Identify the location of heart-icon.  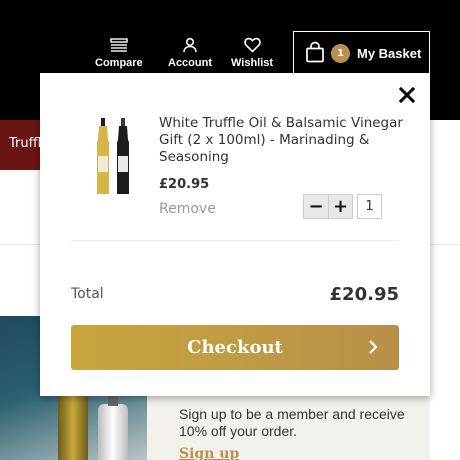
(252, 45).